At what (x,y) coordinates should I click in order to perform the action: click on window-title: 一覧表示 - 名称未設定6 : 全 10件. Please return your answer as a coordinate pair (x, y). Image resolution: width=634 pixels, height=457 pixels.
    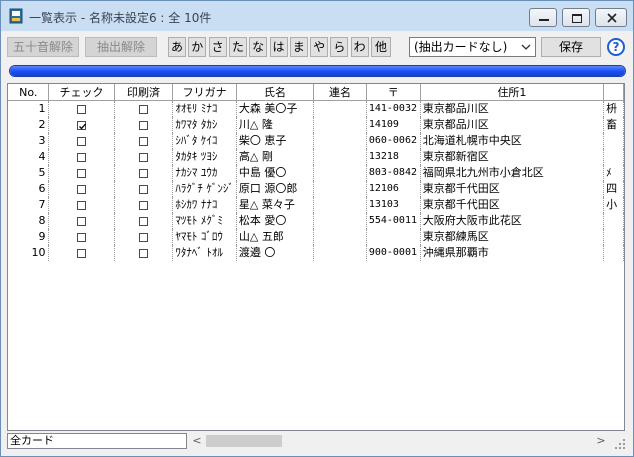
    Looking at the image, I should click on (120, 18).